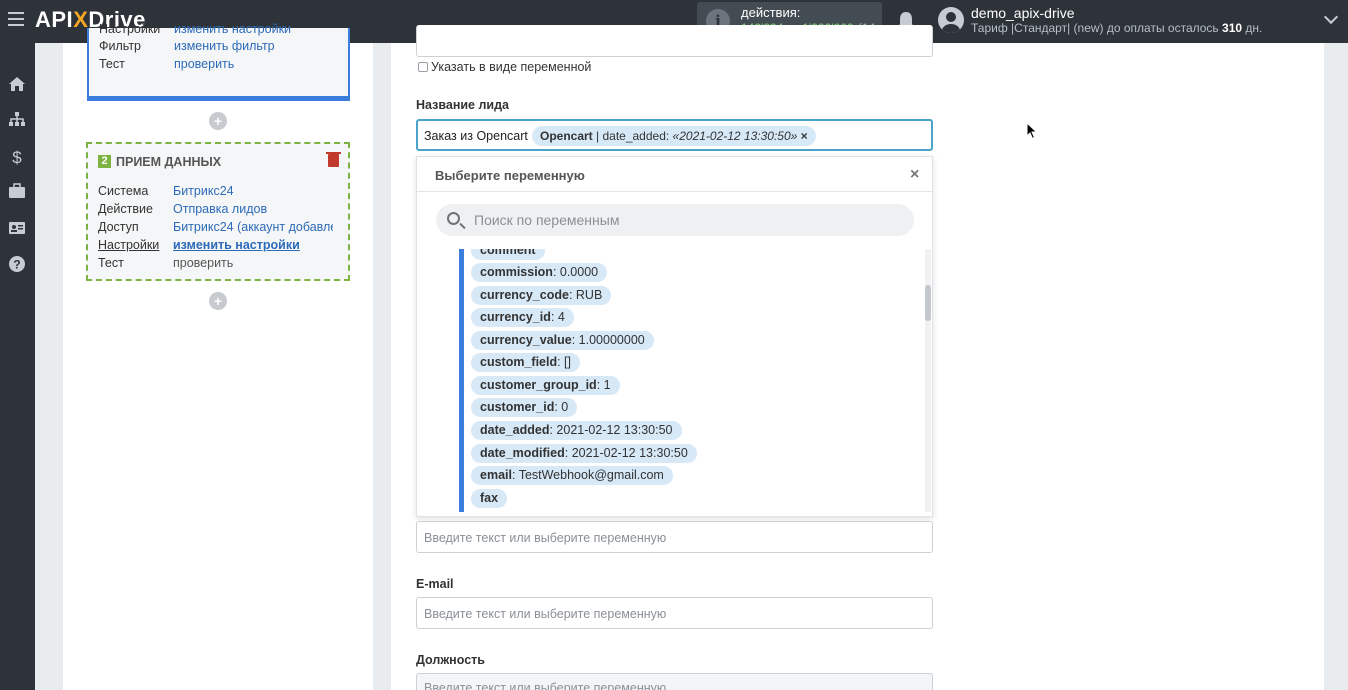  Describe the element at coordinates (951, 20) in the screenshot. I see `user-avatar` at that location.